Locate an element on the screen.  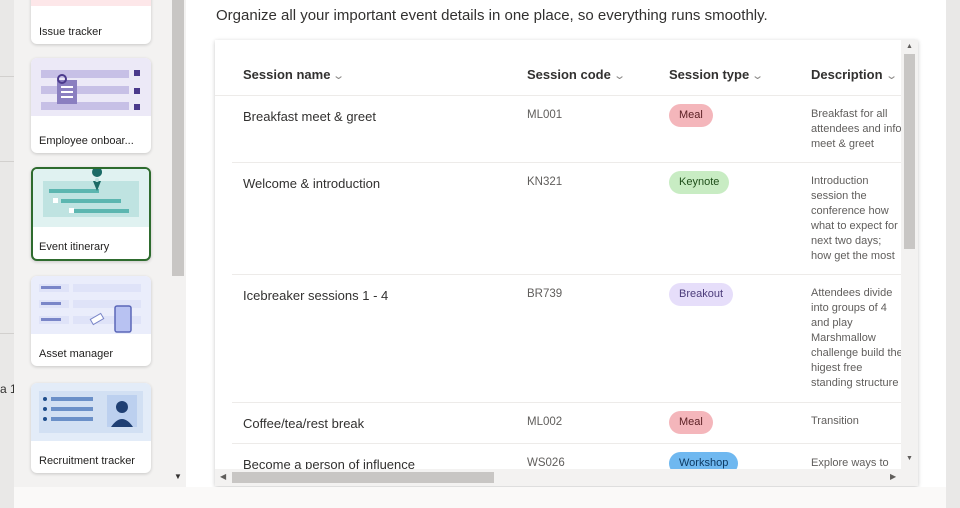
session-type-pill: Keynote is located at coordinates (699, 182).